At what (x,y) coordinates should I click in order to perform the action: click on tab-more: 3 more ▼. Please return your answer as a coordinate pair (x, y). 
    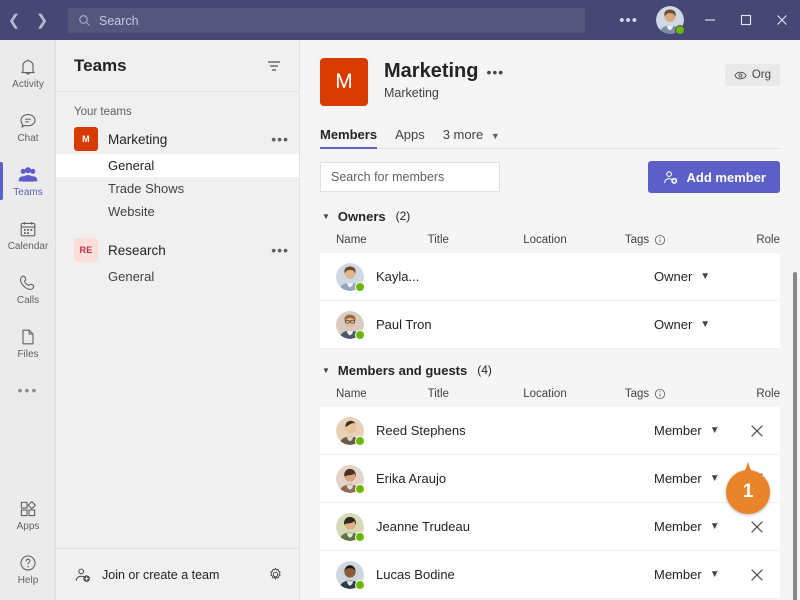
    Looking at the image, I should click on (471, 137).